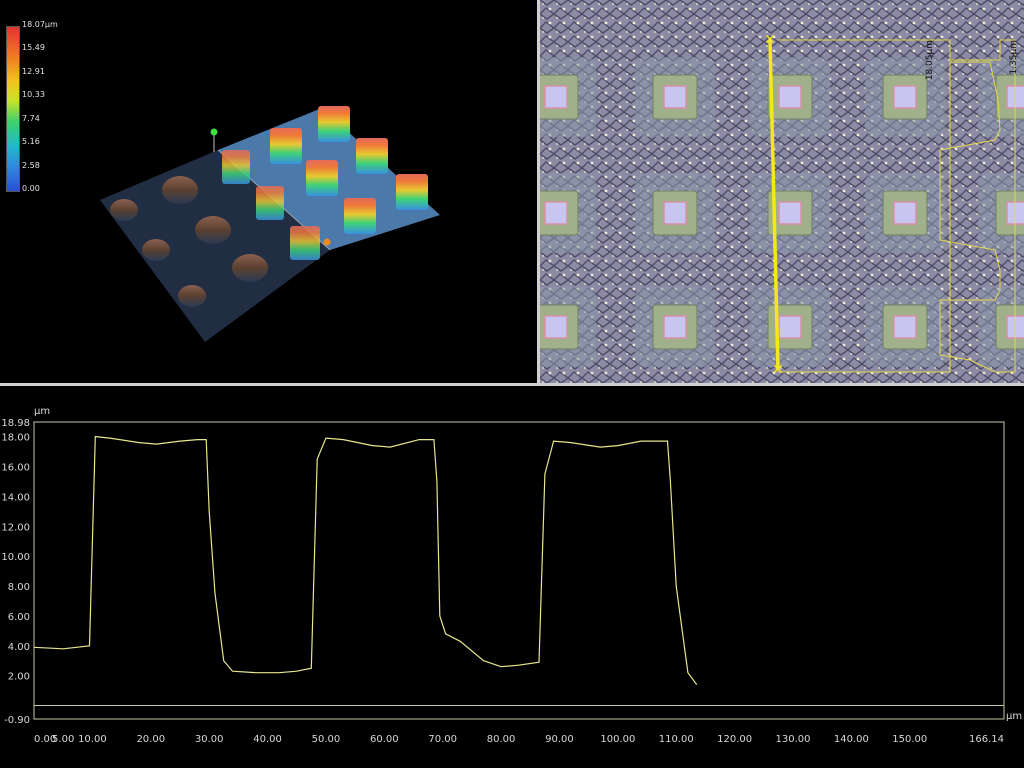 The width and height of the screenshot is (1024, 768). Describe the element at coordinates (63, 739) in the screenshot. I see `x-tick-label: 5.00` at that location.